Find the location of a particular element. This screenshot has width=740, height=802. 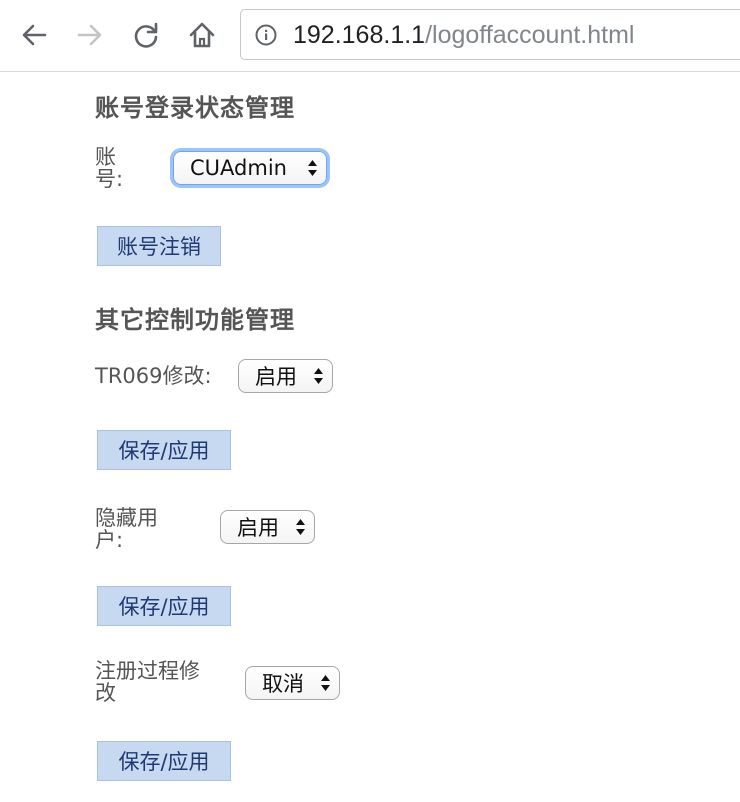

tr069-select: 启用 is located at coordinates (285, 376).